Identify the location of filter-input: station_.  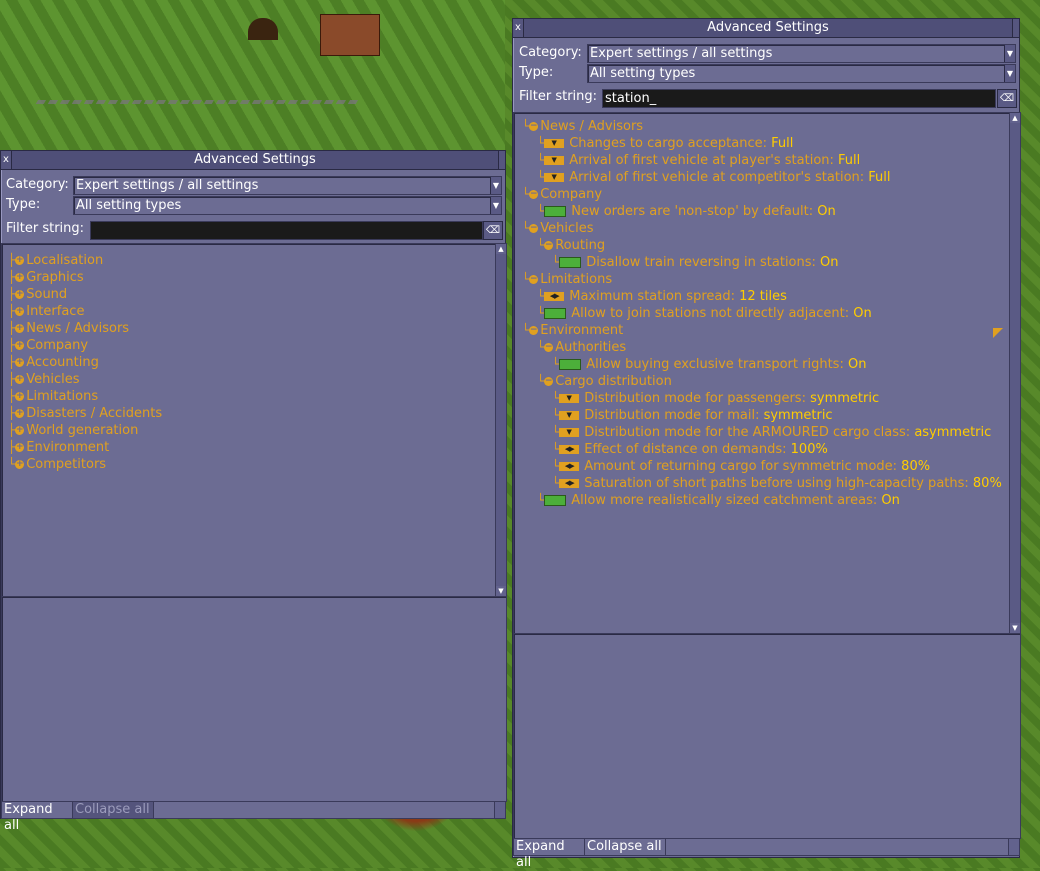
(799, 98).